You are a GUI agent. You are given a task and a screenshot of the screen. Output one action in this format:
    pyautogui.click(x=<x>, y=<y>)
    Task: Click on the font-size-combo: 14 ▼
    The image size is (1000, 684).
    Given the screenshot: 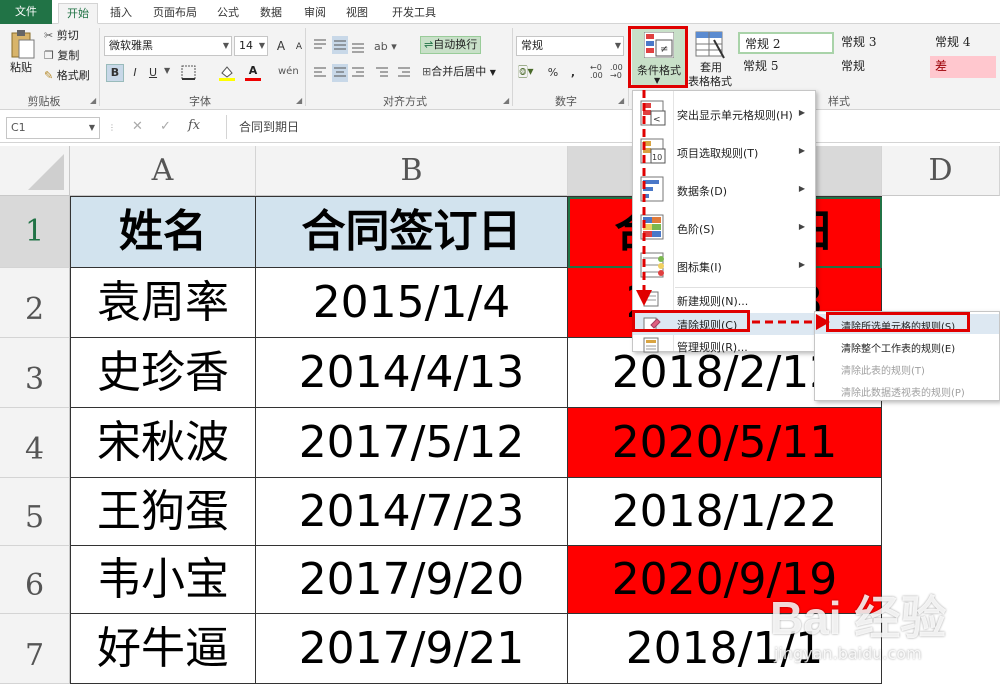 What is the action you would take?
    pyautogui.click(x=251, y=46)
    